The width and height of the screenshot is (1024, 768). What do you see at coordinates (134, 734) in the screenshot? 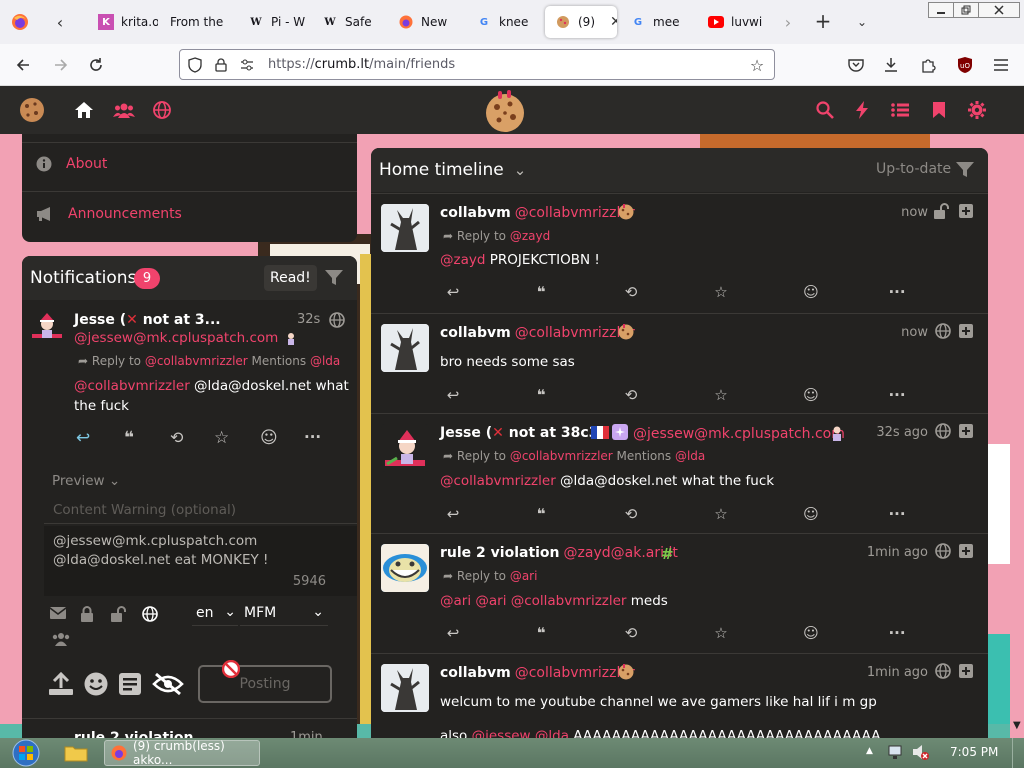
I see `notification-author: rule 2 violation` at bounding box center [134, 734].